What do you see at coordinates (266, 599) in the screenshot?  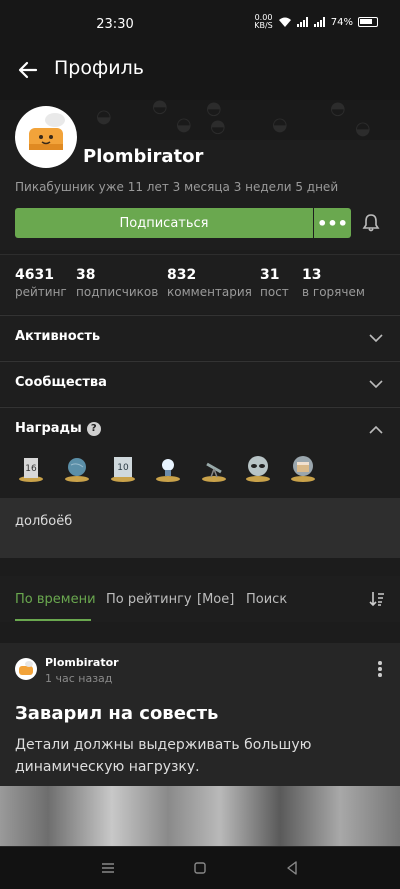 I see `tab-search: Поиск` at bounding box center [266, 599].